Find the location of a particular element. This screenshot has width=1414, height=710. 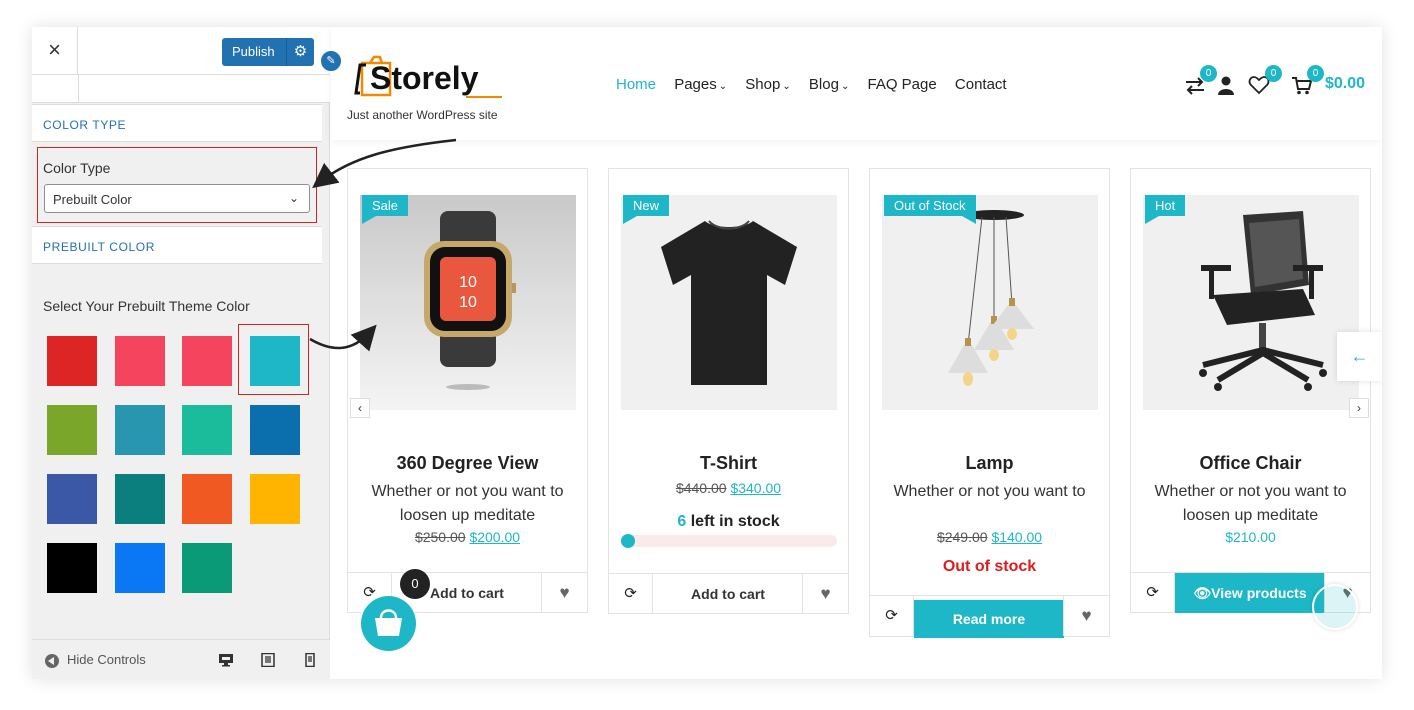

close-icon: × is located at coordinates (55, 51).